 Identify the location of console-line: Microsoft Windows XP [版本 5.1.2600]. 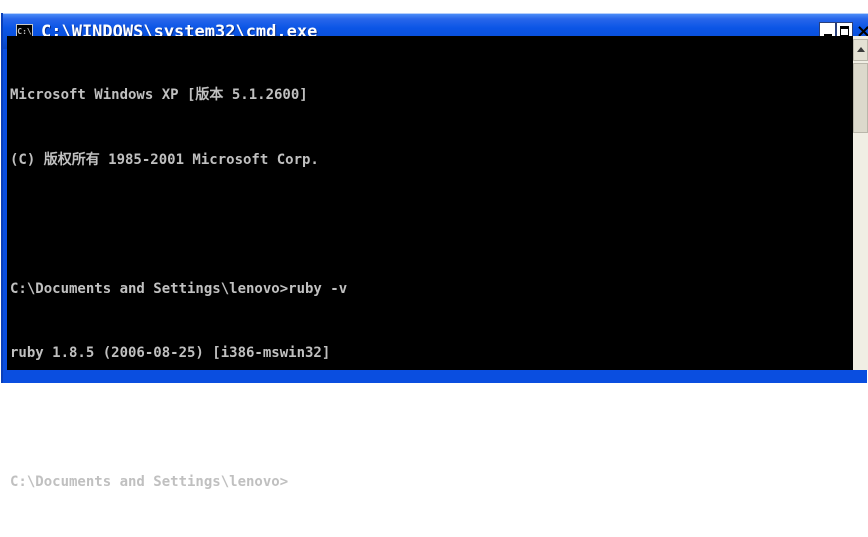
(159, 95).